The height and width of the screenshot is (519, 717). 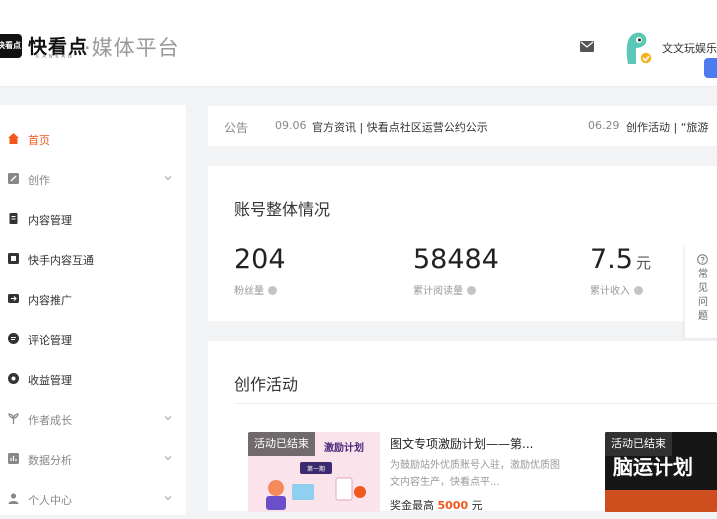 I want to click on sidebar-item-content-manage: 内容管理, so click(x=93, y=219).